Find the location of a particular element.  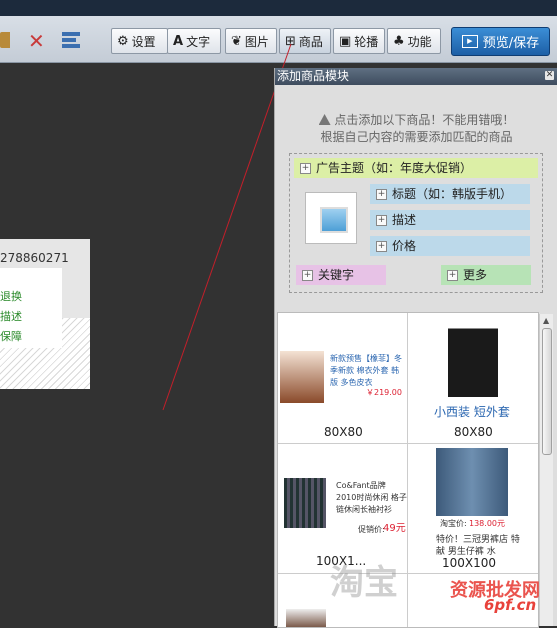

product-text: Co&Fant品牌 2010时尚休闲 格子链休闲长袖衬衫 is located at coordinates (371, 497).